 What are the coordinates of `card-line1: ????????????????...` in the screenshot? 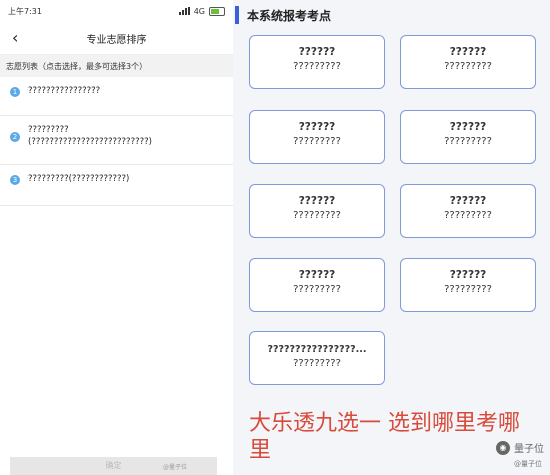 It's located at (317, 349).